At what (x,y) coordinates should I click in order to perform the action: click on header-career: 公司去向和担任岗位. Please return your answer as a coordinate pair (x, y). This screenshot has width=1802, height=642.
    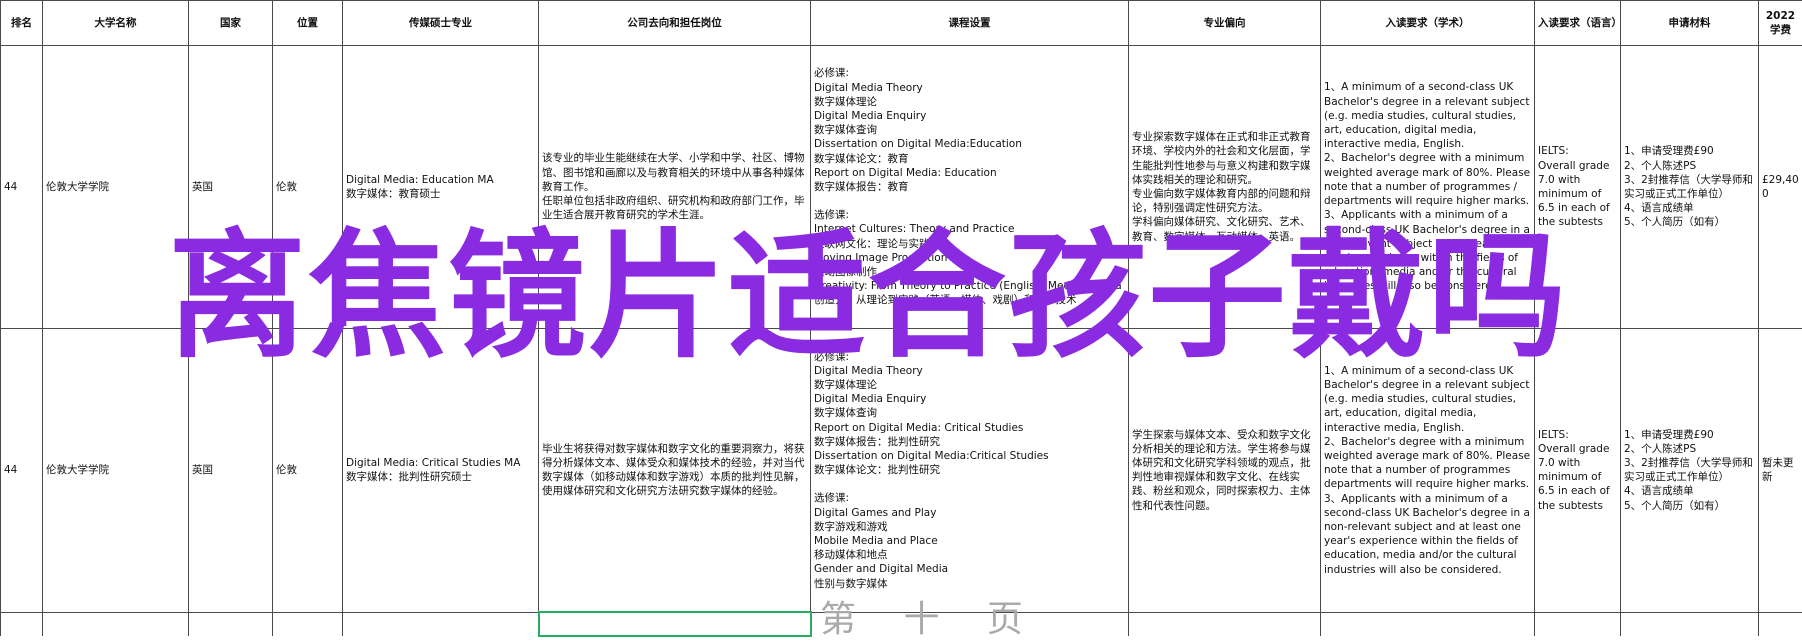
    Looking at the image, I should click on (675, 23).